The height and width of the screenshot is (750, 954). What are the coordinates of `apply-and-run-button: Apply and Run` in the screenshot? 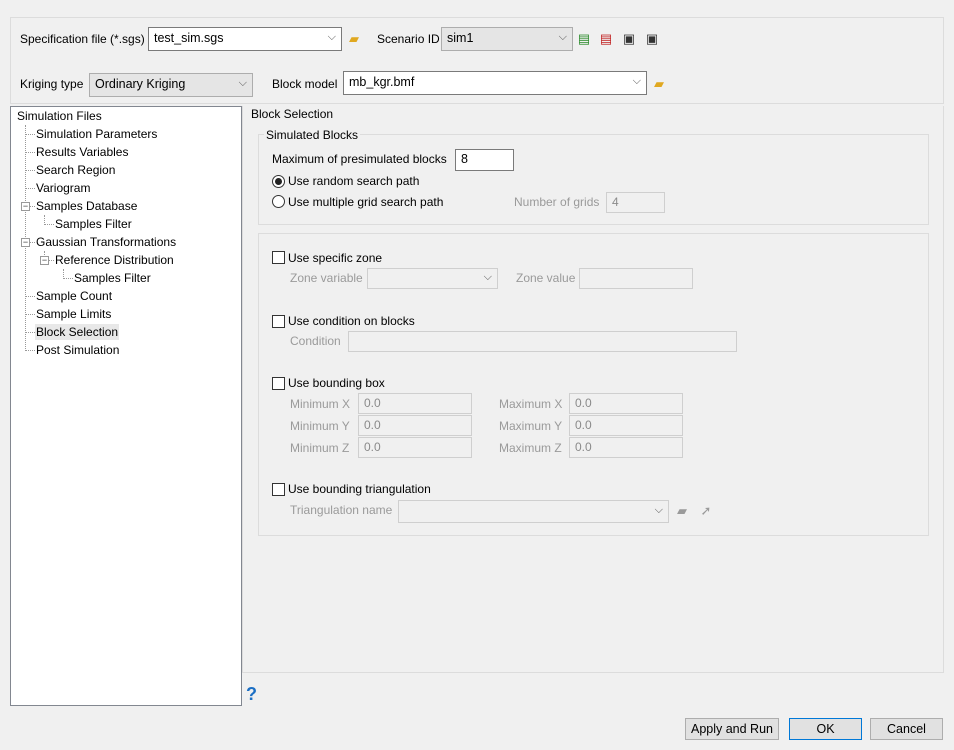 It's located at (732, 729).